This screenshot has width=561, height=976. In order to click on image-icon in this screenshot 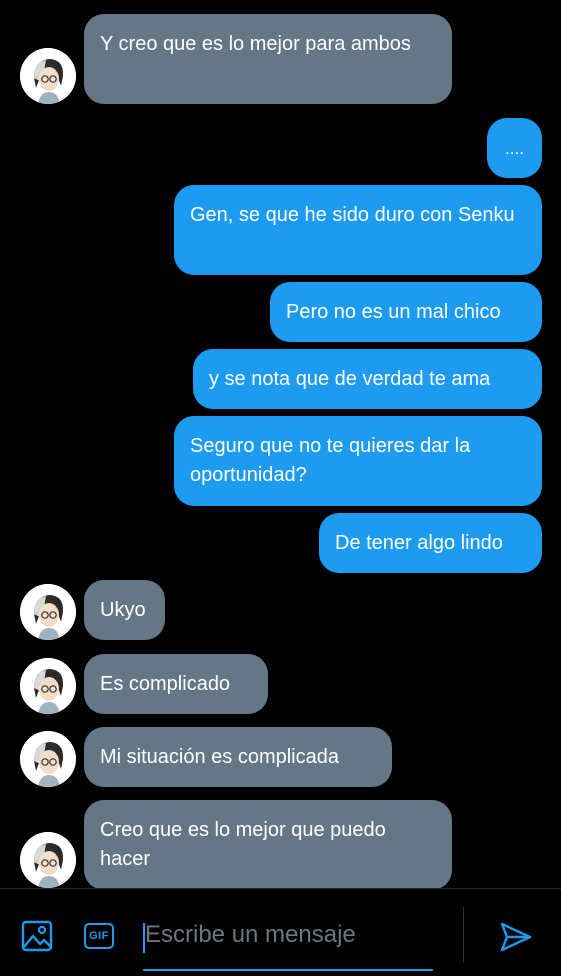, I will do `click(37, 936)`.